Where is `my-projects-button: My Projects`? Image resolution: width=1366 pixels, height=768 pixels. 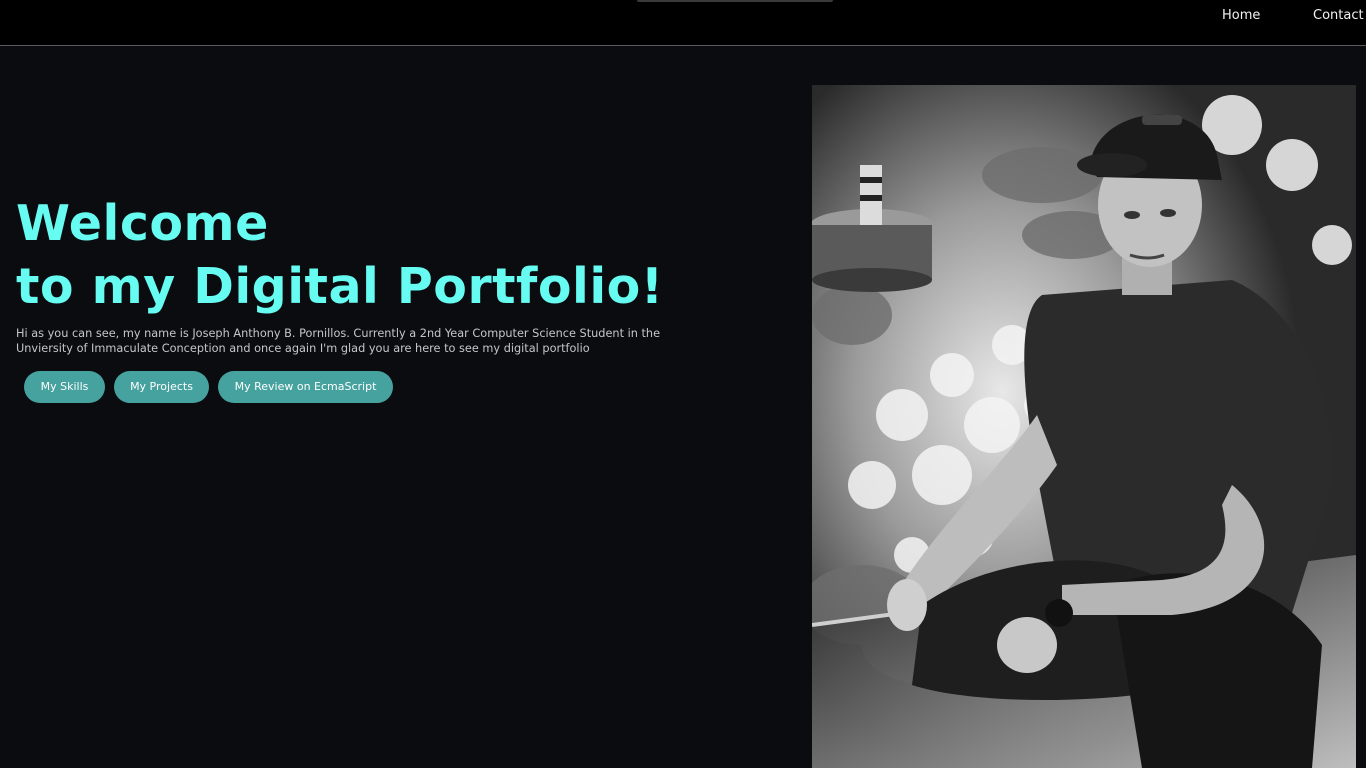
my-projects-button: My Projects is located at coordinates (161, 387).